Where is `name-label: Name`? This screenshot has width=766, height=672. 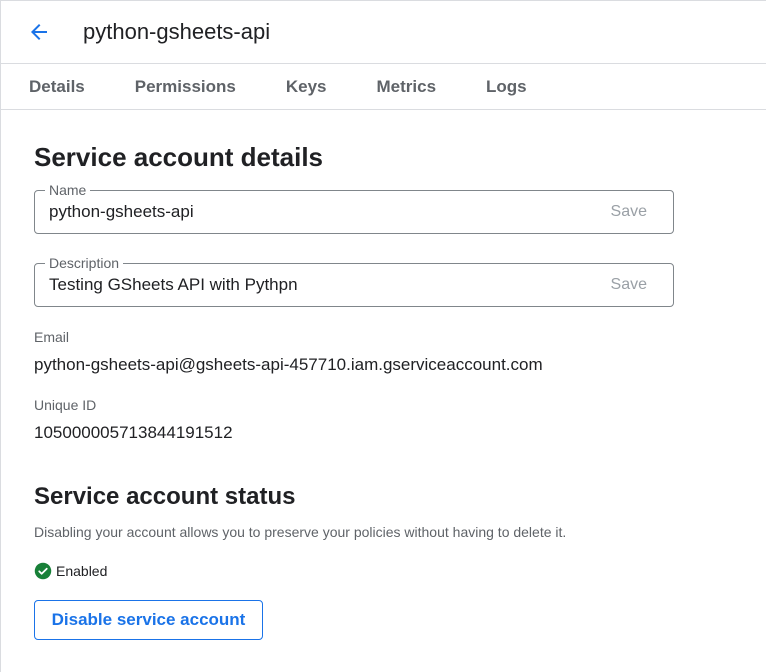
name-label: Name is located at coordinates (68, 190).